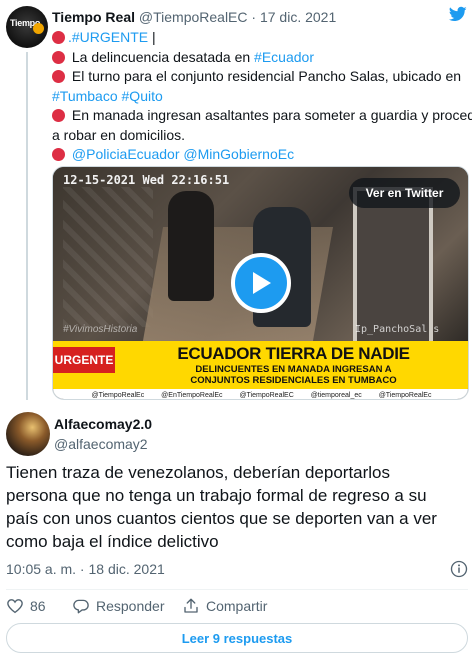 Image resolution: width=472 pixels, height=666 pixels. I want to click on quoted-tweet-header: Tiempo Real @TiempoRealEC · 17 dic. 2021, so click(194, 17).